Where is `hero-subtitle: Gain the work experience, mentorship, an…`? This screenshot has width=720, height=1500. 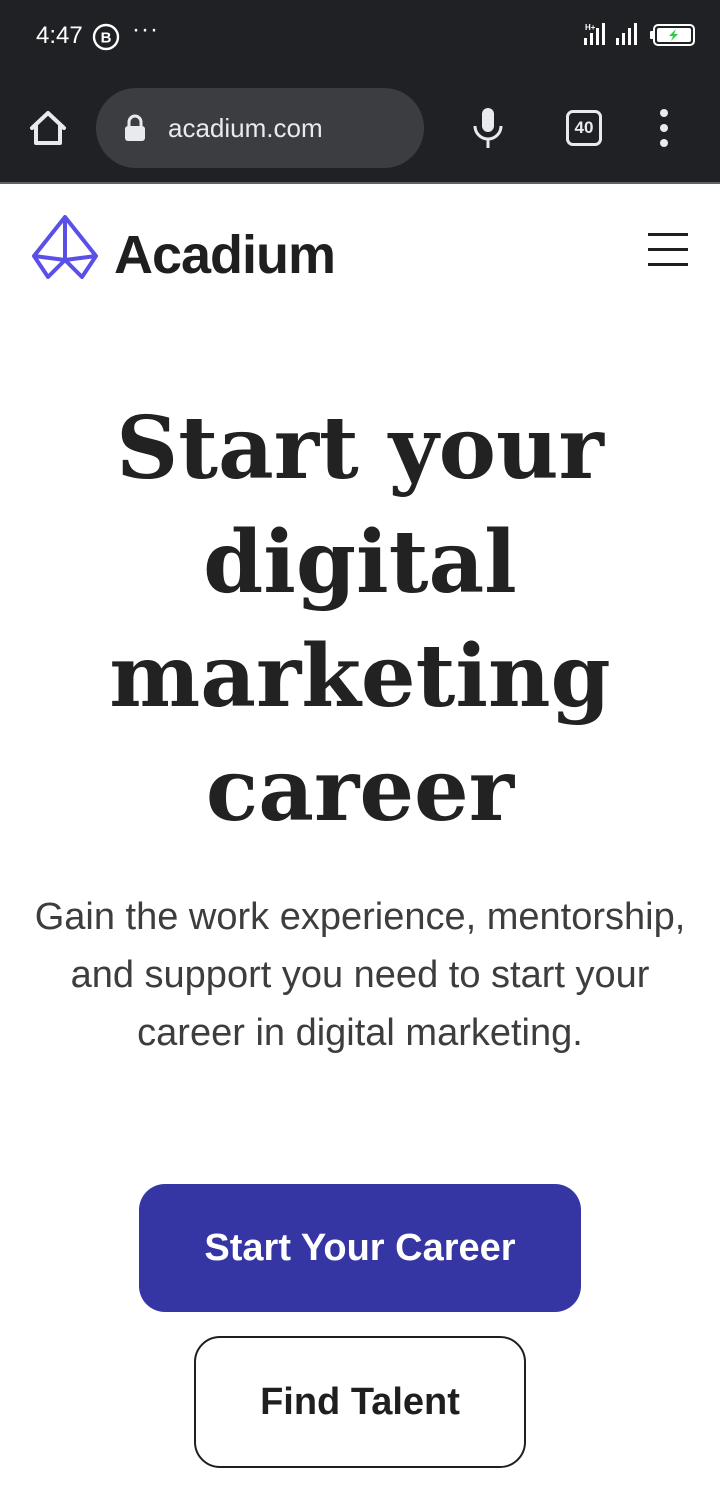 hero-subtitle: Gain the work experience, mentorship, an… is located at coordinates (360, 975).